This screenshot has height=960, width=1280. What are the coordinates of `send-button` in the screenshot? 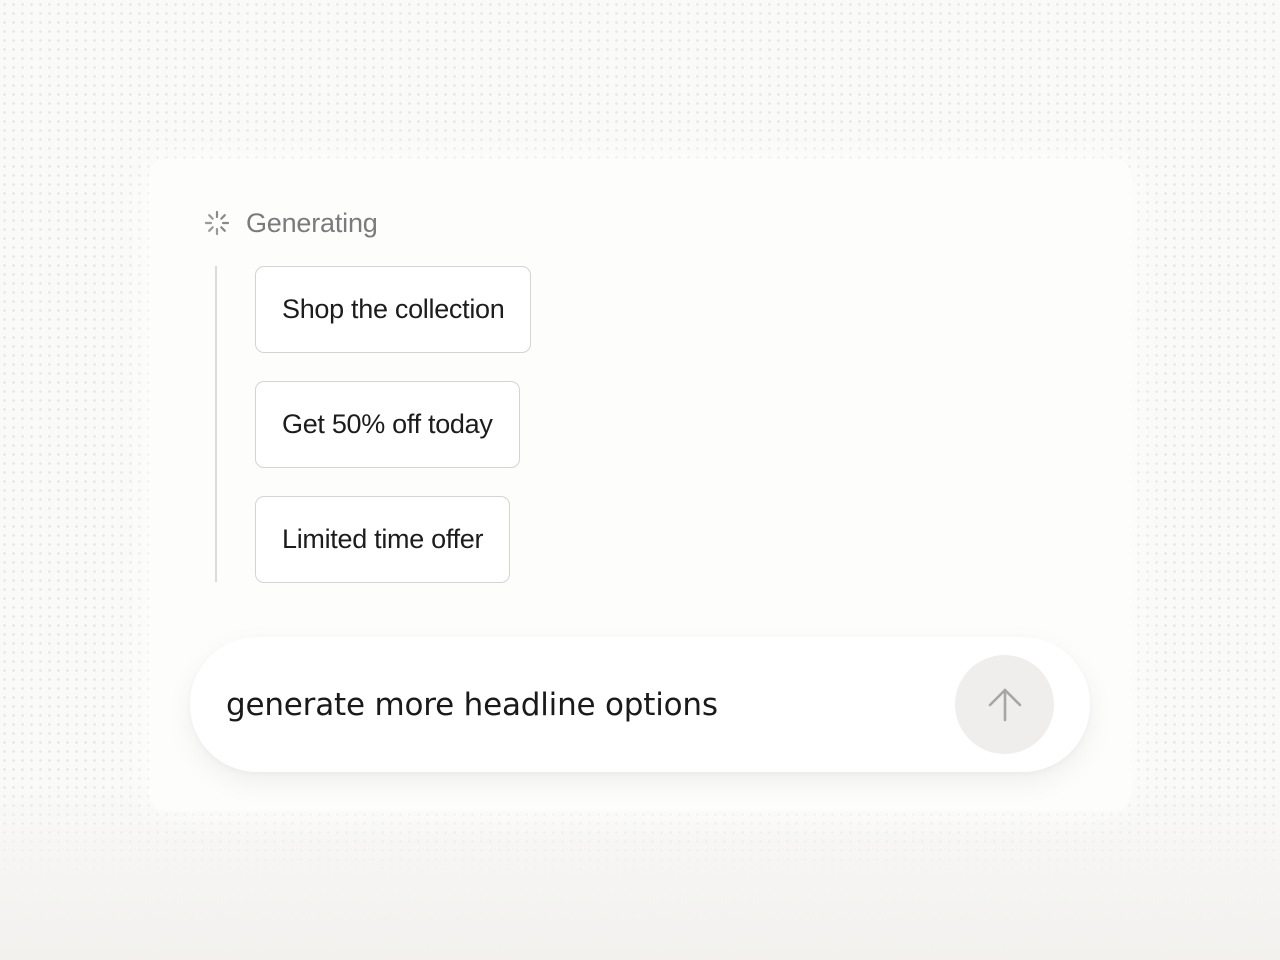 It's located at (1004, 704).